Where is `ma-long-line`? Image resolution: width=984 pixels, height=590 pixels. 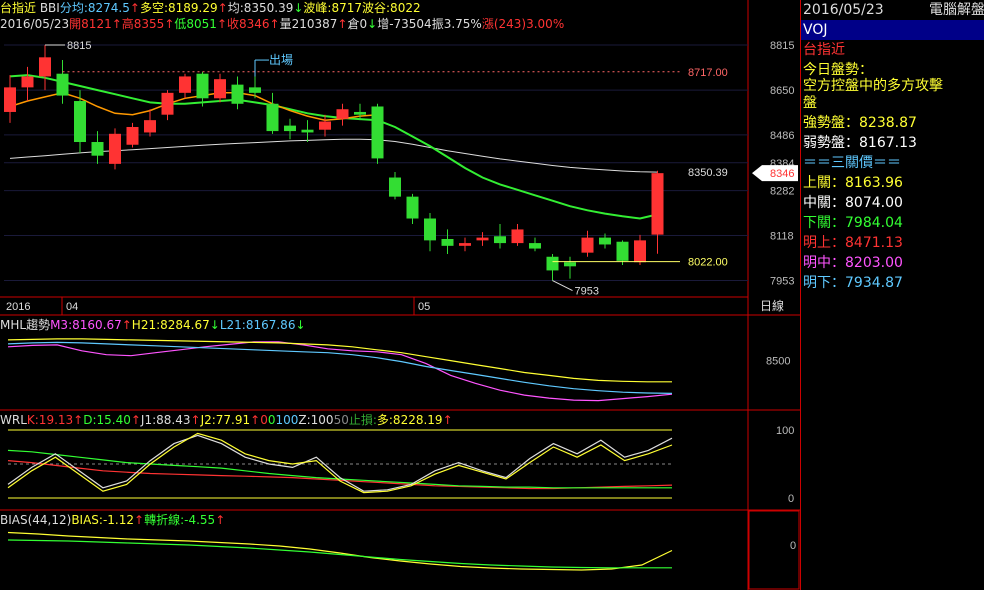 ma-long-line is located at coordinates (333, 155).